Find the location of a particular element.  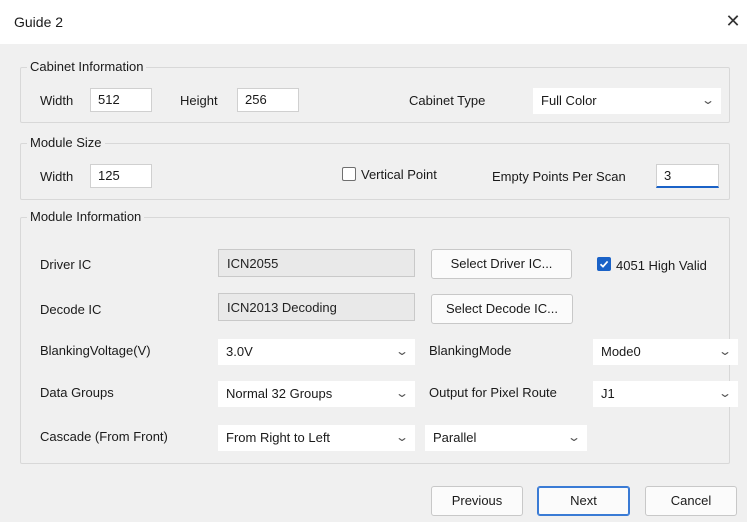

empty-points-input: 3 is located at coordinates (687, 176).